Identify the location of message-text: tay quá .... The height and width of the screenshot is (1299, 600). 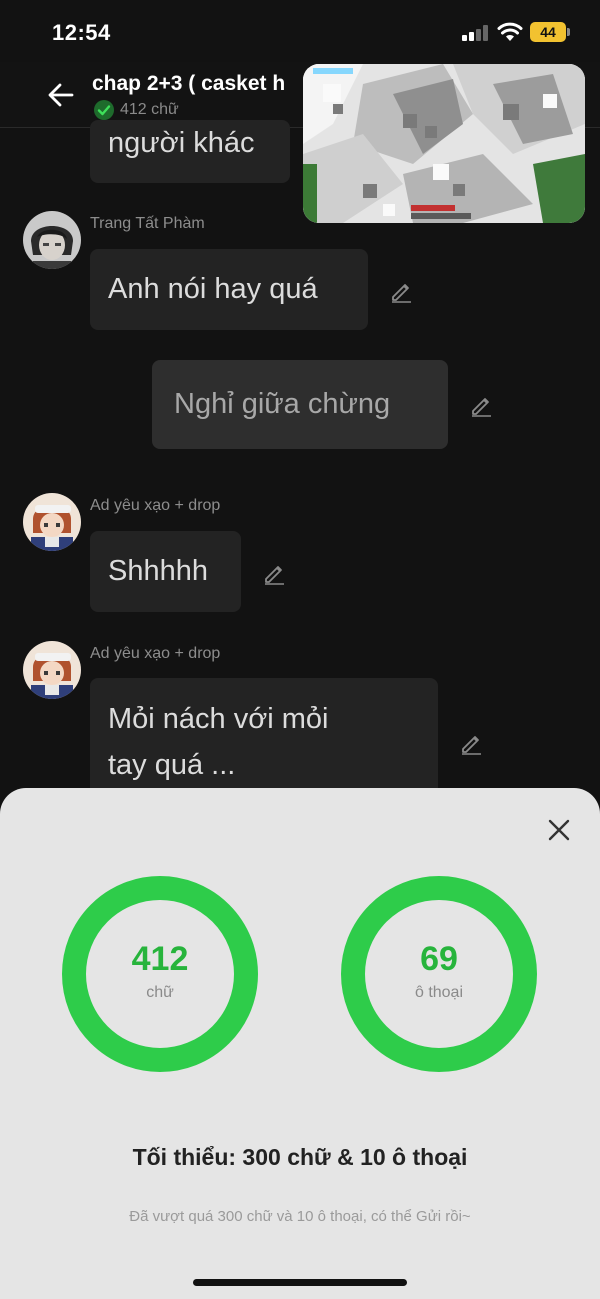
(172, 765).